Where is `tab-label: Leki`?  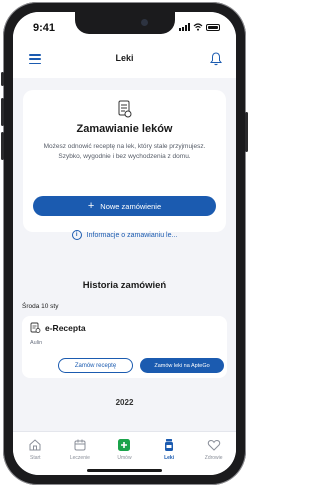 tab-label: Leki is located at coordinates (169, 458).